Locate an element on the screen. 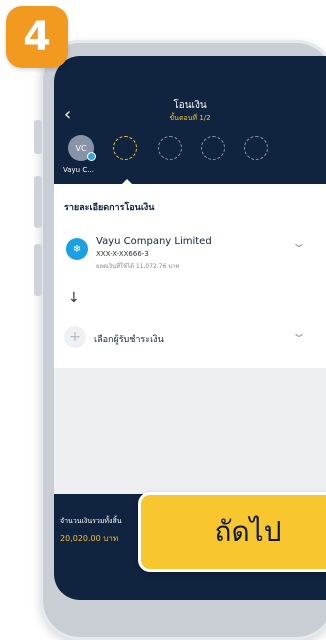 Image resolution: width=326 pixels, height=640 pixels. add-payer-icon: + is located at coordinates (75, 337).